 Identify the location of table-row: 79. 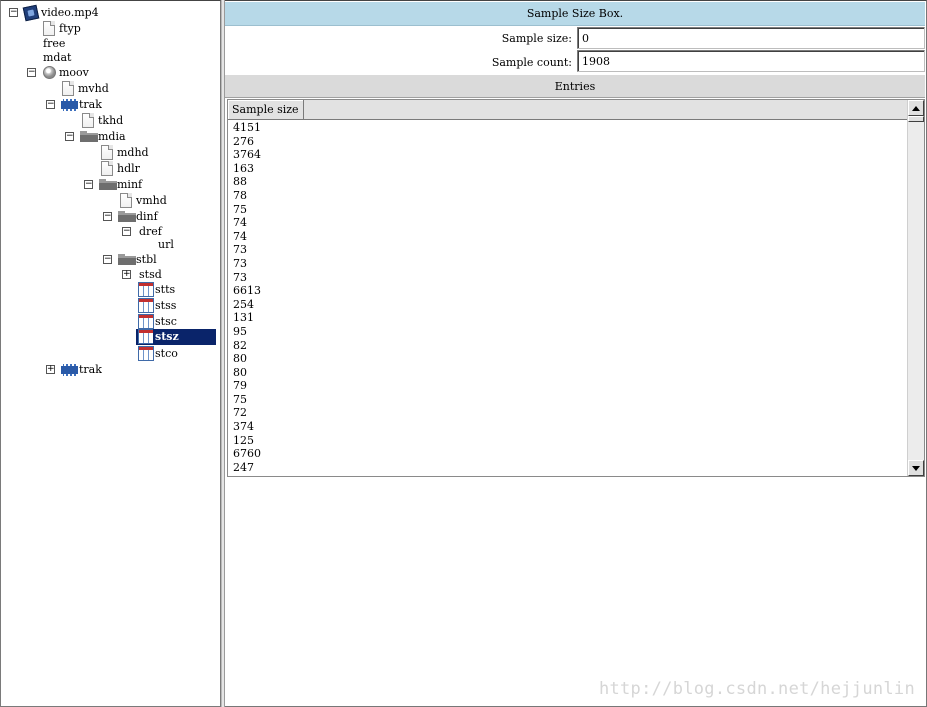
(563, 386).